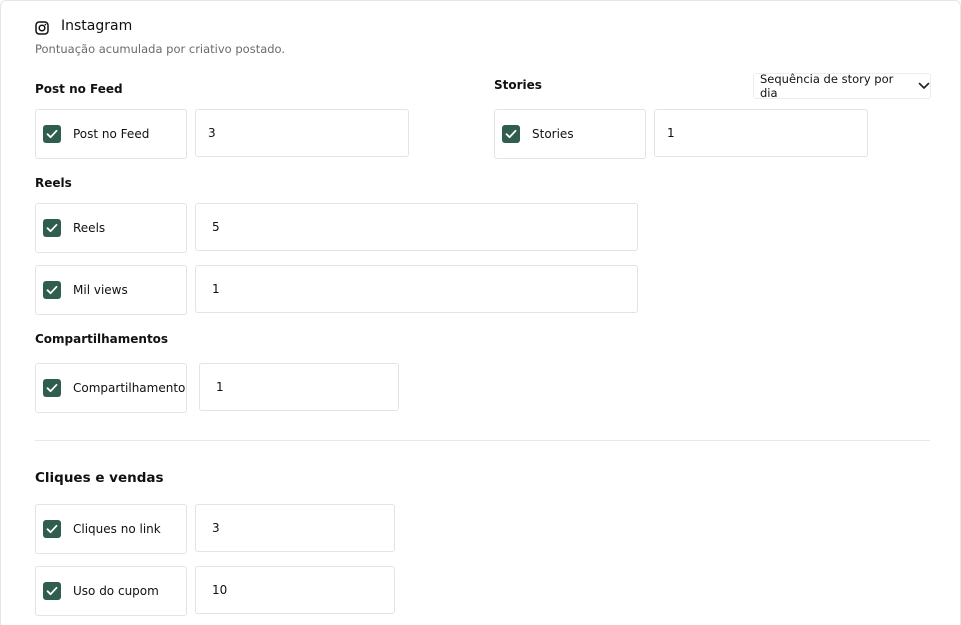 This screenshot has height=625, width=961. Describe the element at coordinates (117, 529) in the screenshot. I see `checkbox-label: Cliques no link` at that location.